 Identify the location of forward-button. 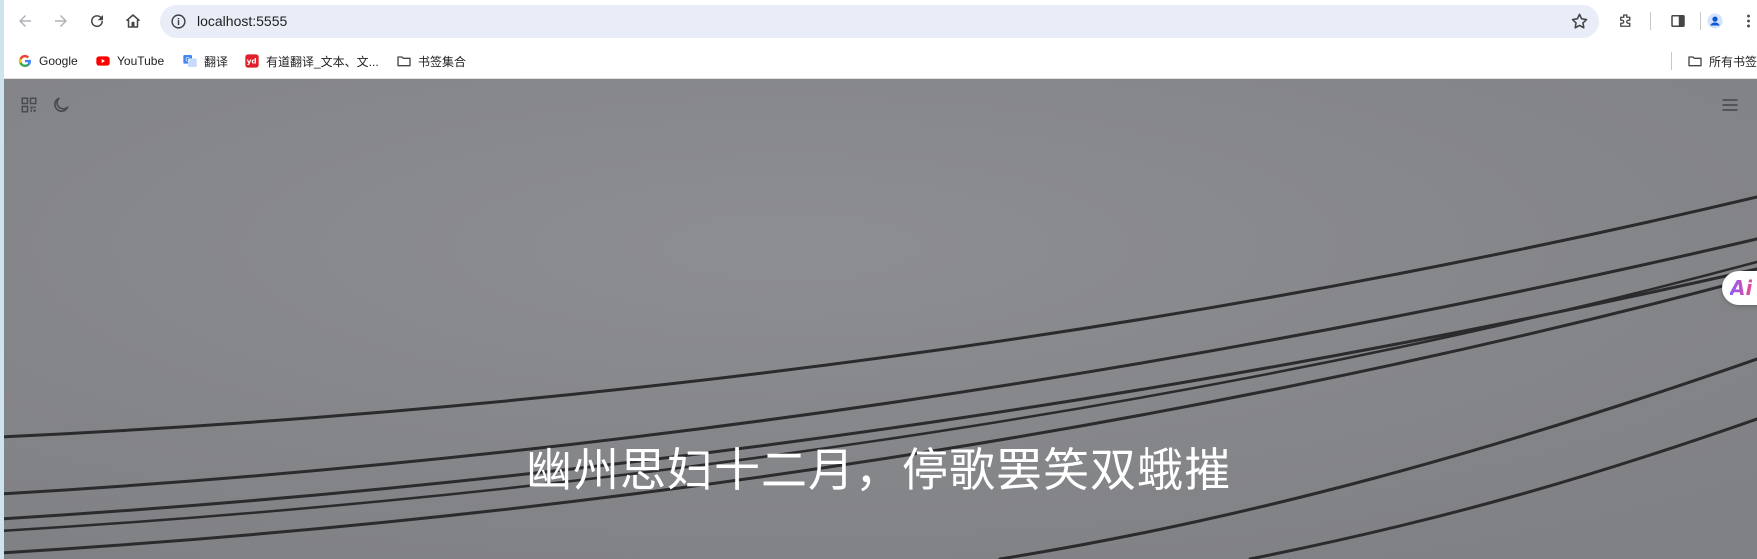
(61, 21).